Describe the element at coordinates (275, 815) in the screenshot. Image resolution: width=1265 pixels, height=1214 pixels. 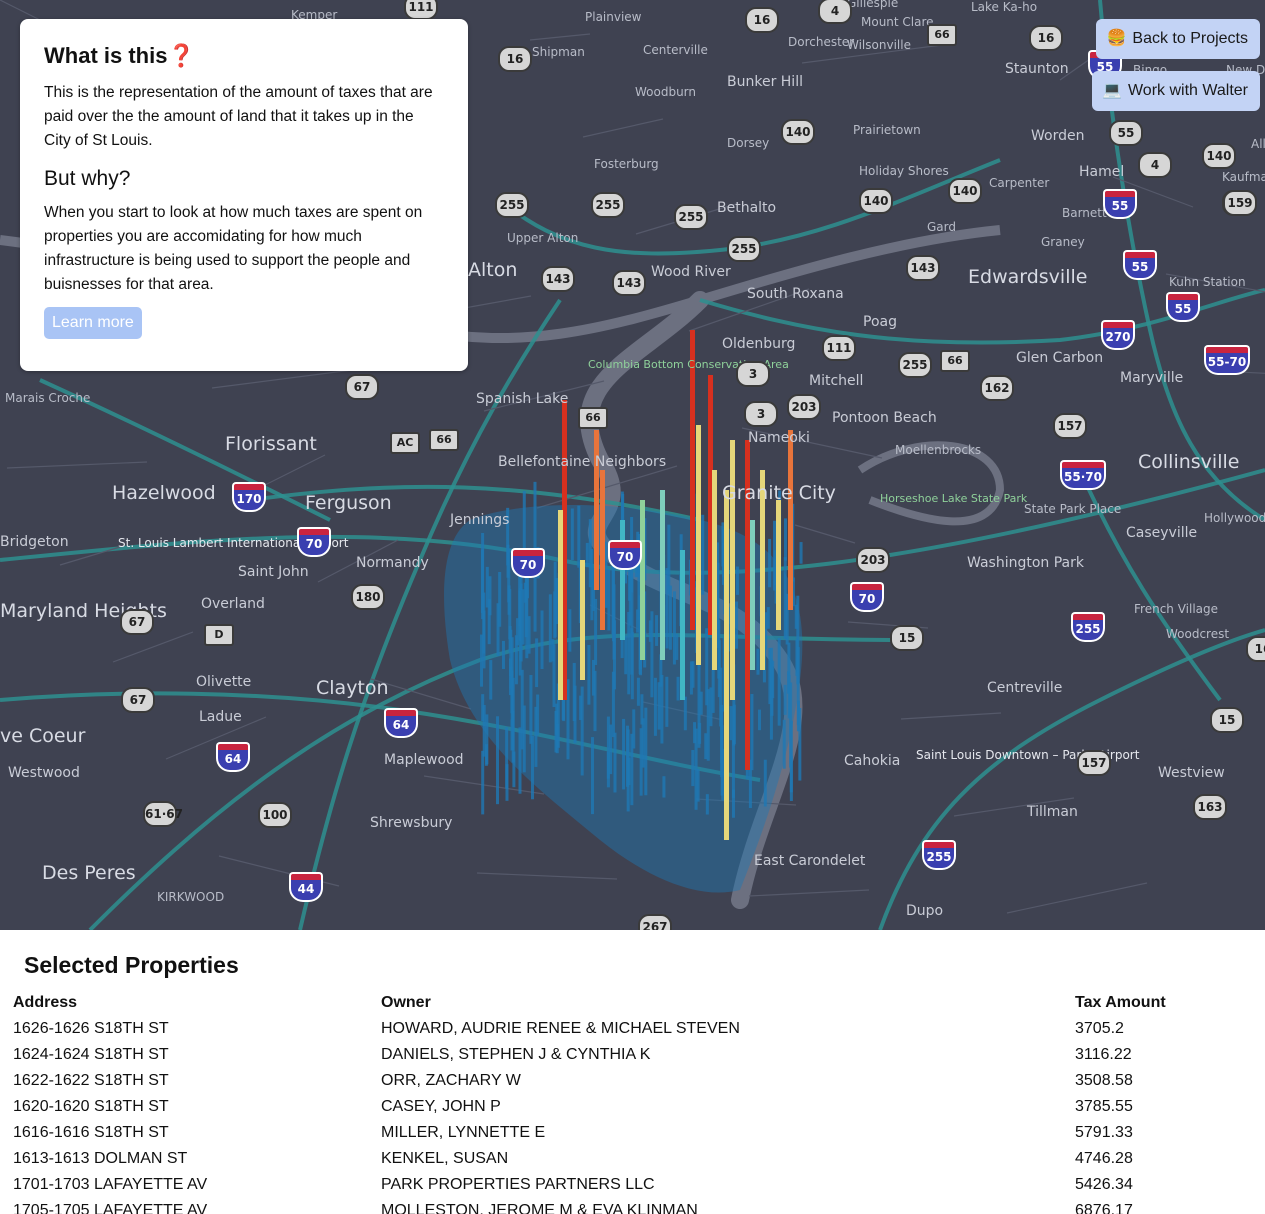
I see `route-shield: 100` at that location.